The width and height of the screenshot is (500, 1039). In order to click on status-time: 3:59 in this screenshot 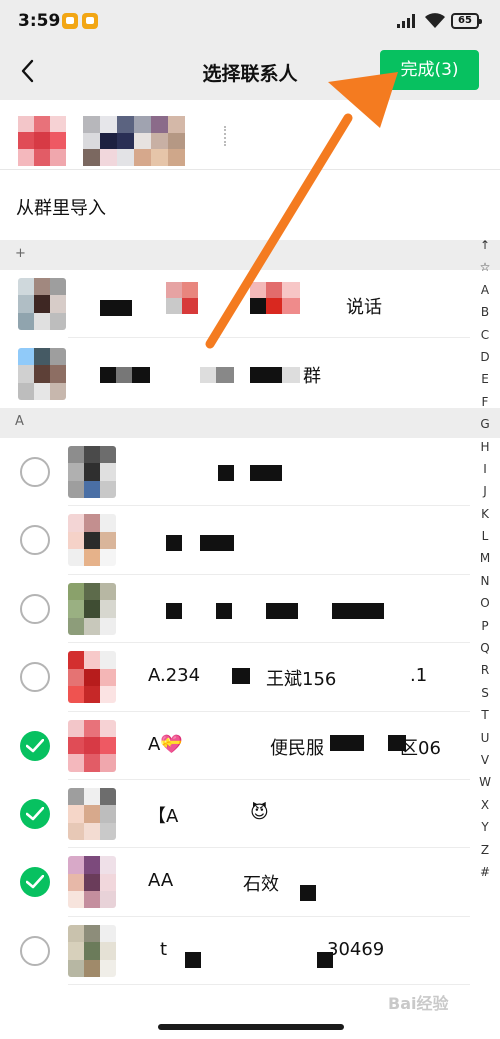, I will do `click(39, 21)`.